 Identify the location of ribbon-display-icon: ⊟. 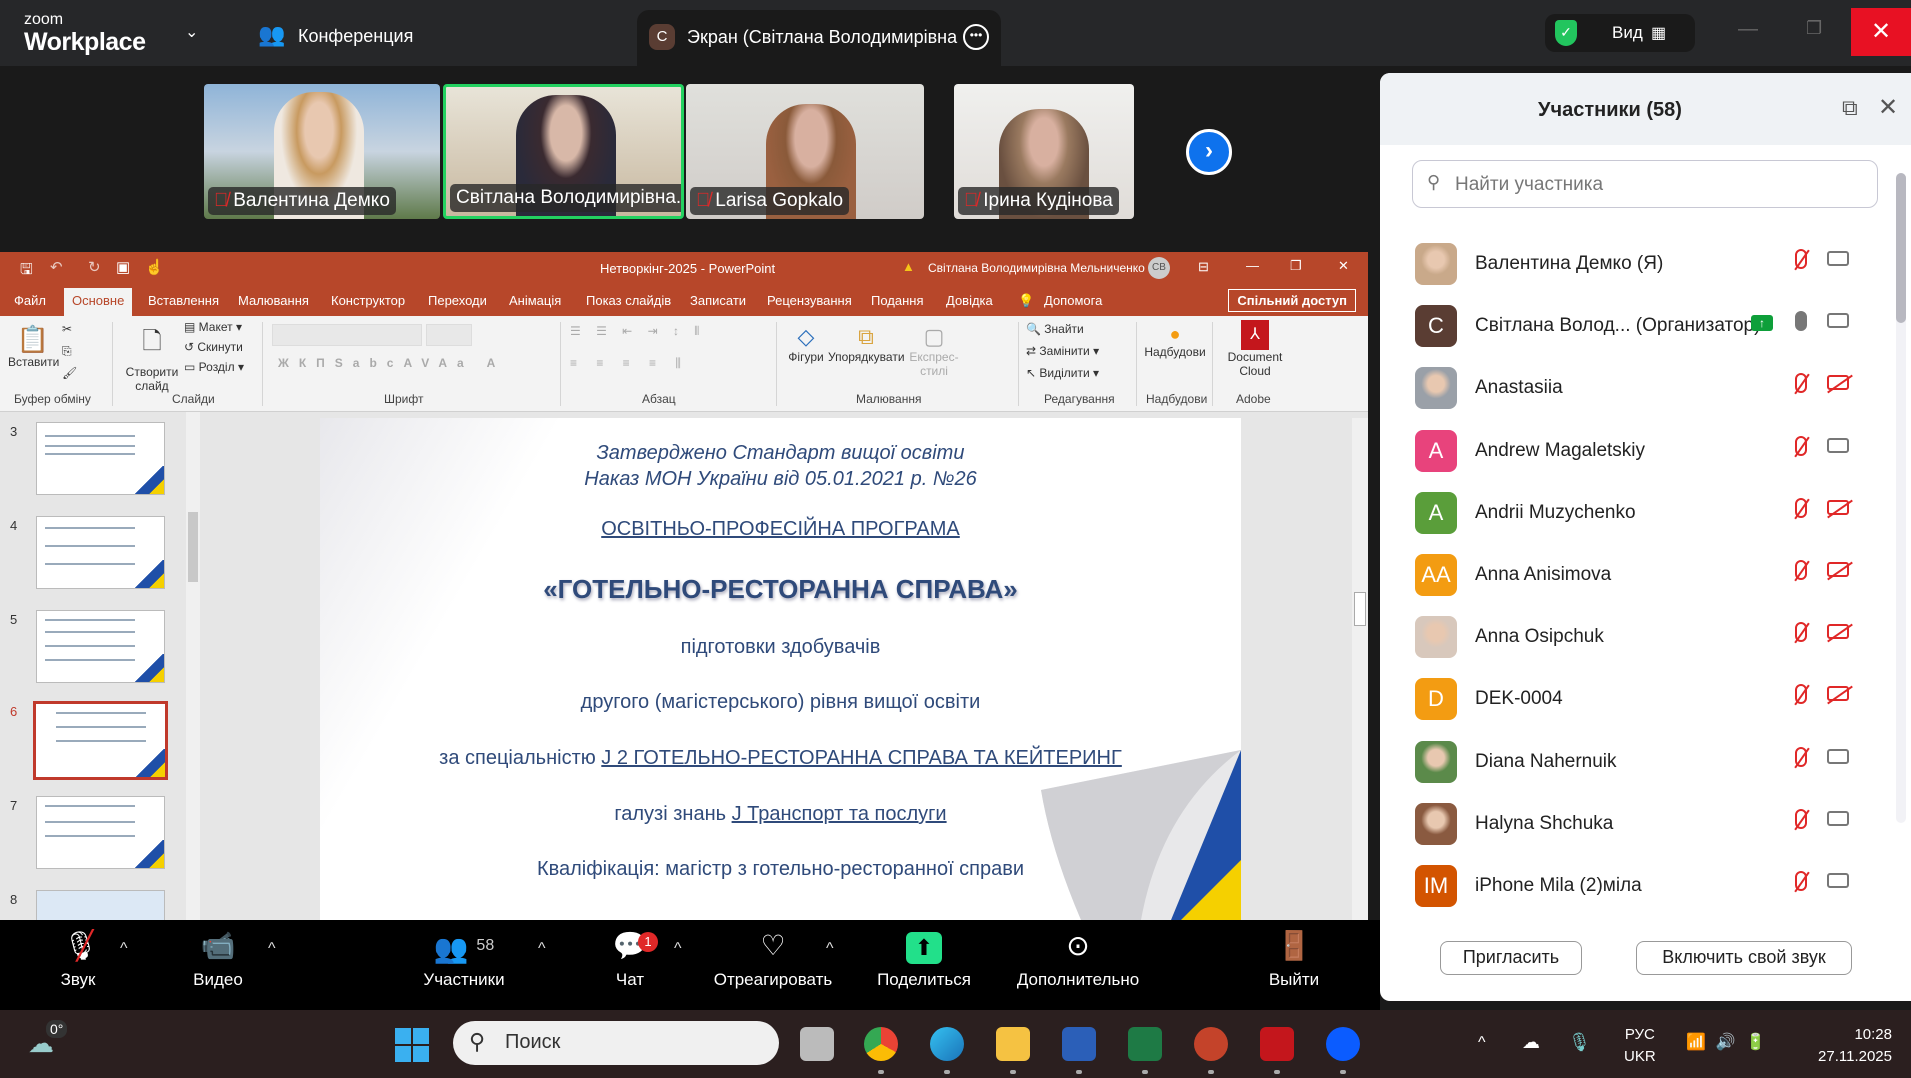
(1203, 267).